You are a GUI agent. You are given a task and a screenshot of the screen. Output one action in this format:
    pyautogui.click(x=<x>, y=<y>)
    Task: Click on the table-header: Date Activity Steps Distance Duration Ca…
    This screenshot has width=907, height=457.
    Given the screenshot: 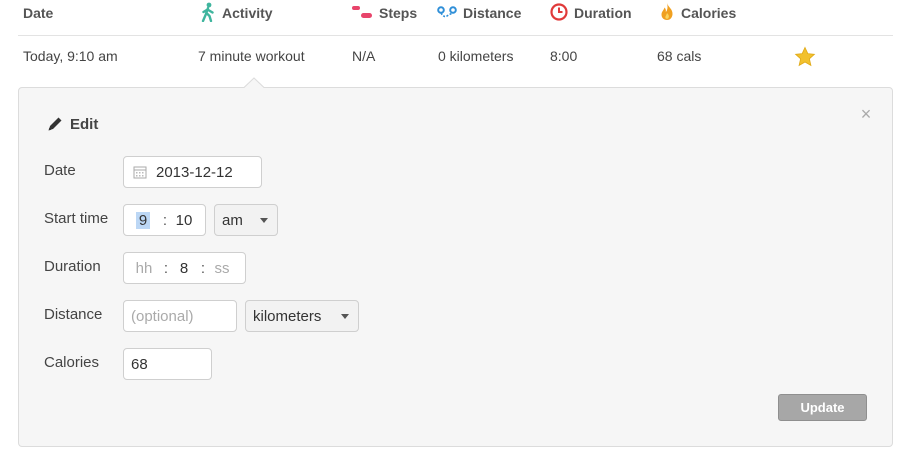 What is the action you would take?
    pyautogui.click(x=453, y=18)
    